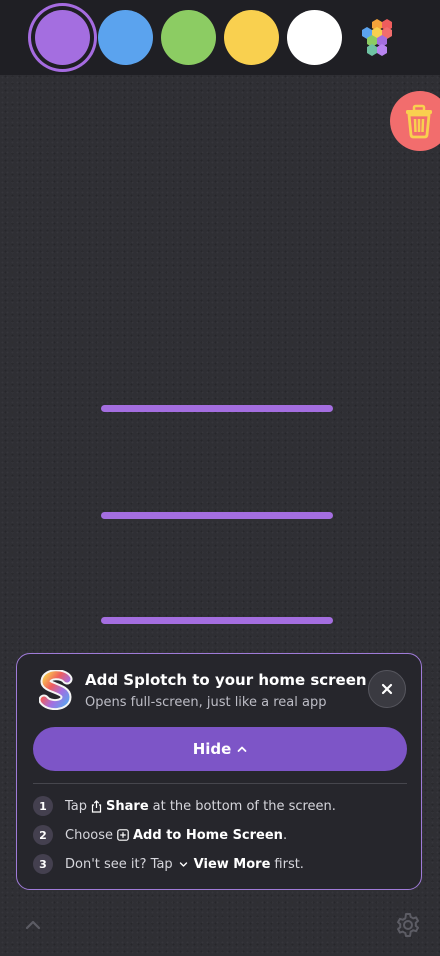 This screenshot has height=956, width=440. Describe the element at coordinates (251, 37) in the screenshot. I see `color-swatch-yellow` at that location.